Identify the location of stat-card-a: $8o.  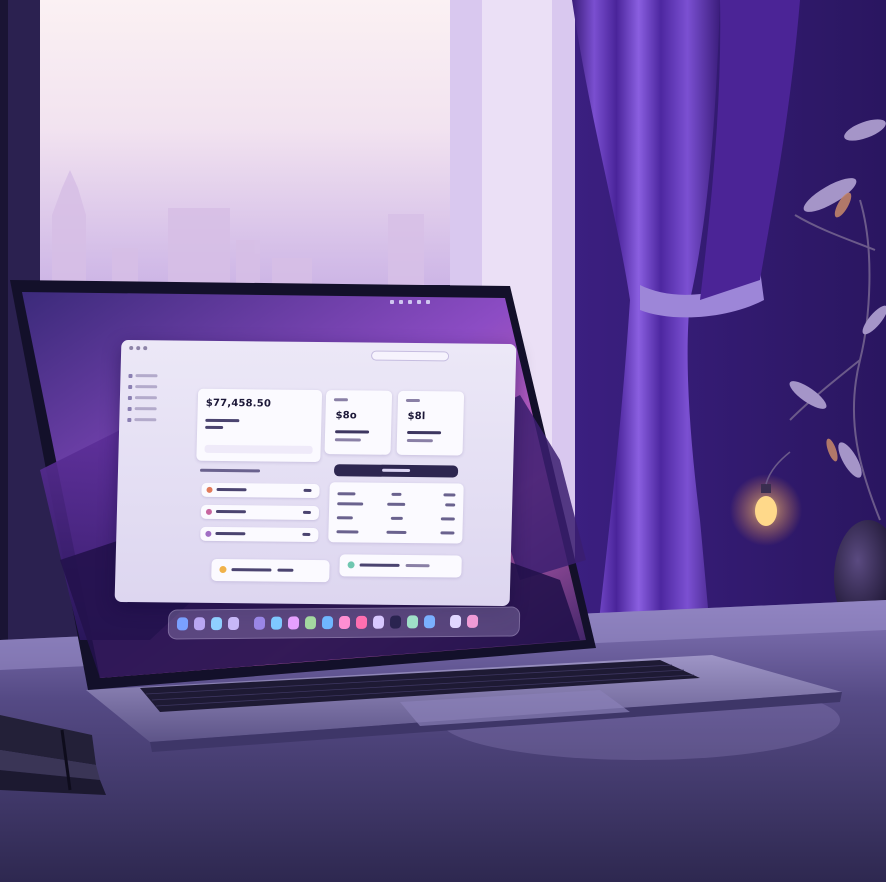
(358, 422).